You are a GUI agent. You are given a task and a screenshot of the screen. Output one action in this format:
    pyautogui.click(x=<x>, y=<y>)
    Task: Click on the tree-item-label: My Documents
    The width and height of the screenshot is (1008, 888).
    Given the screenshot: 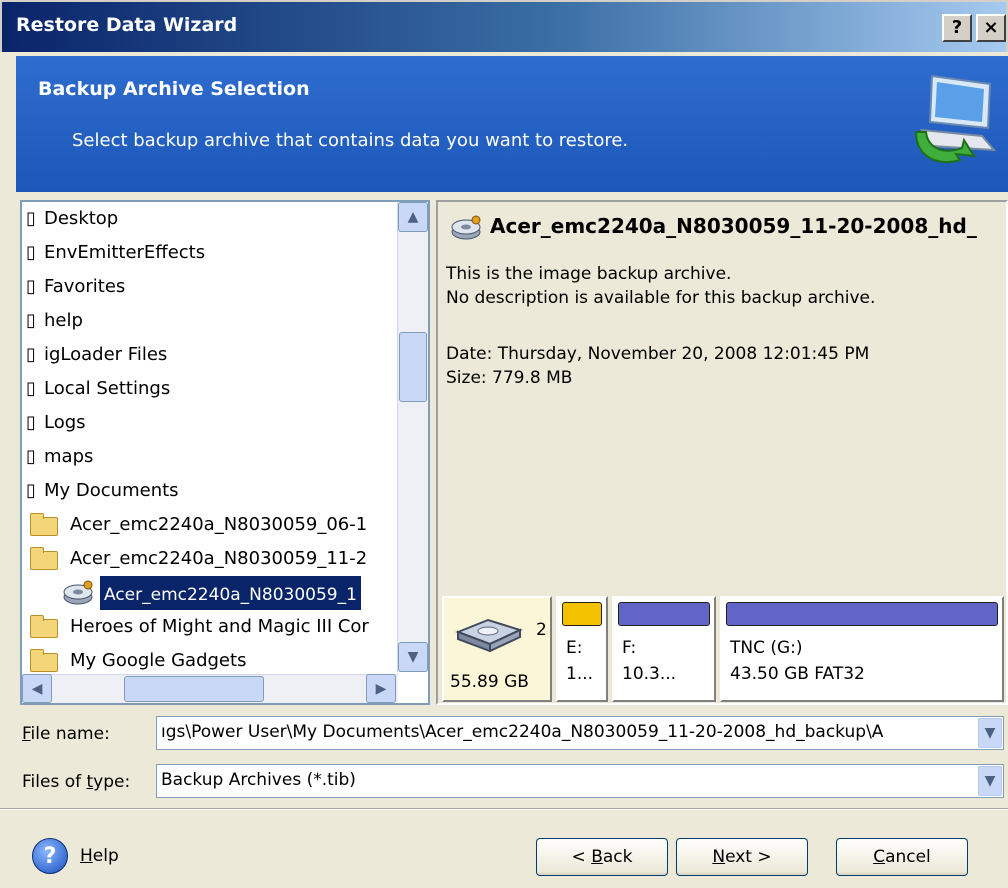 What is the action you would take?
    pyautogui.click(x=111, y=490)
    